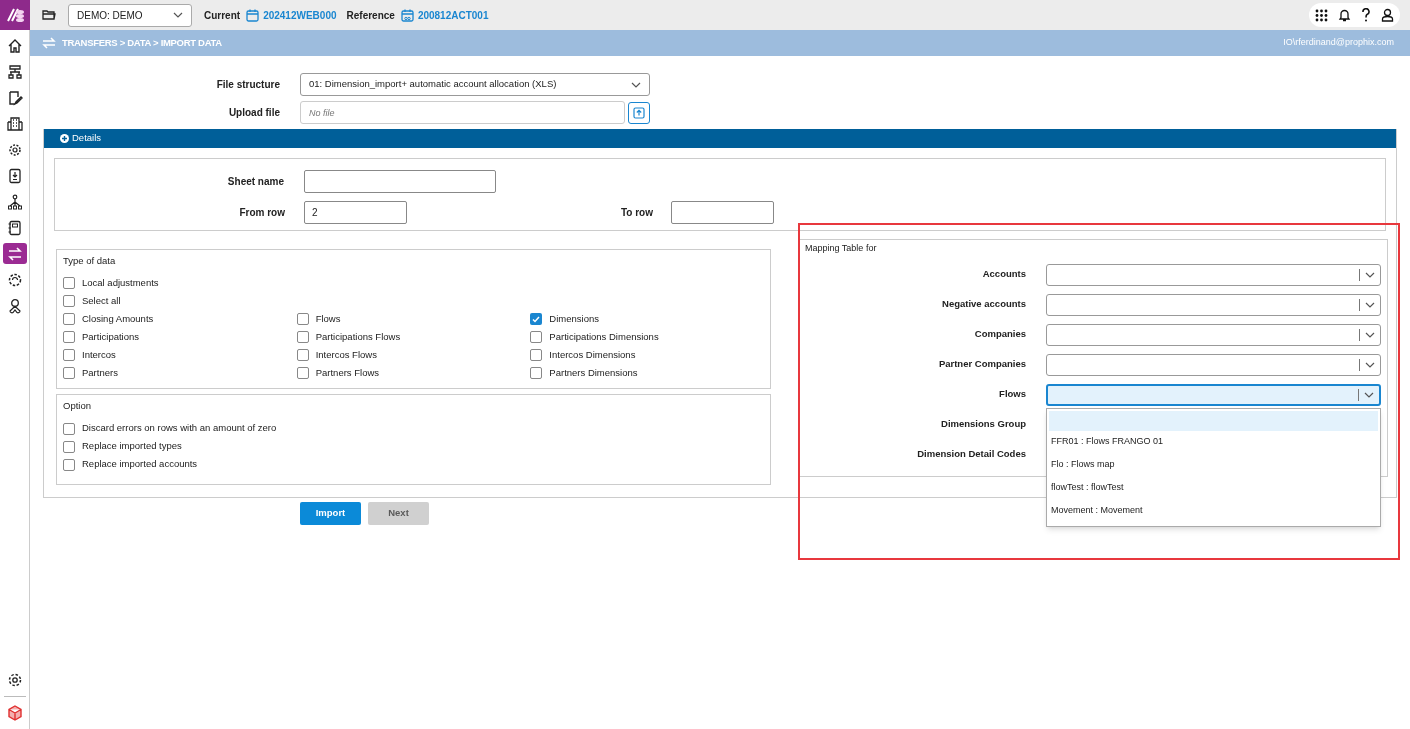 This screenshot has height=729, width=1410. I want to click on dropdown-option: flowTest, so click(1213, 488).